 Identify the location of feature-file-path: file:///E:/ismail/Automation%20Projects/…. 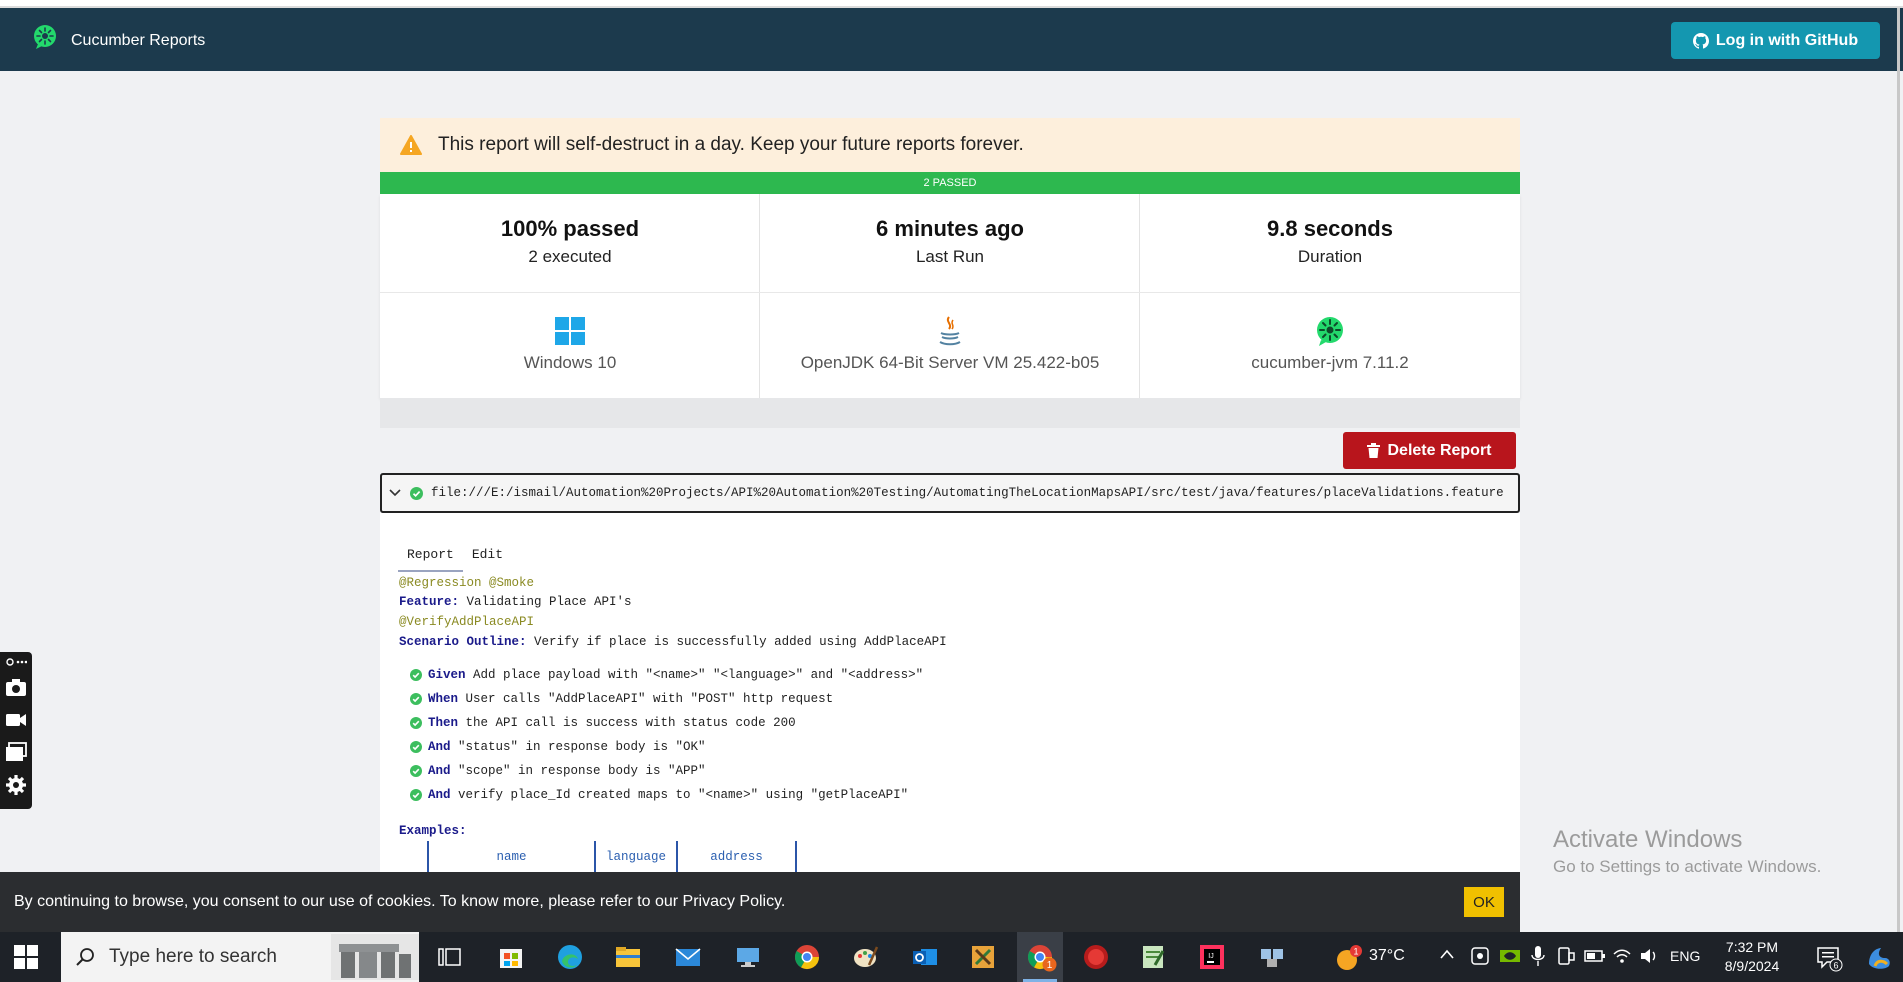
(967, 493).